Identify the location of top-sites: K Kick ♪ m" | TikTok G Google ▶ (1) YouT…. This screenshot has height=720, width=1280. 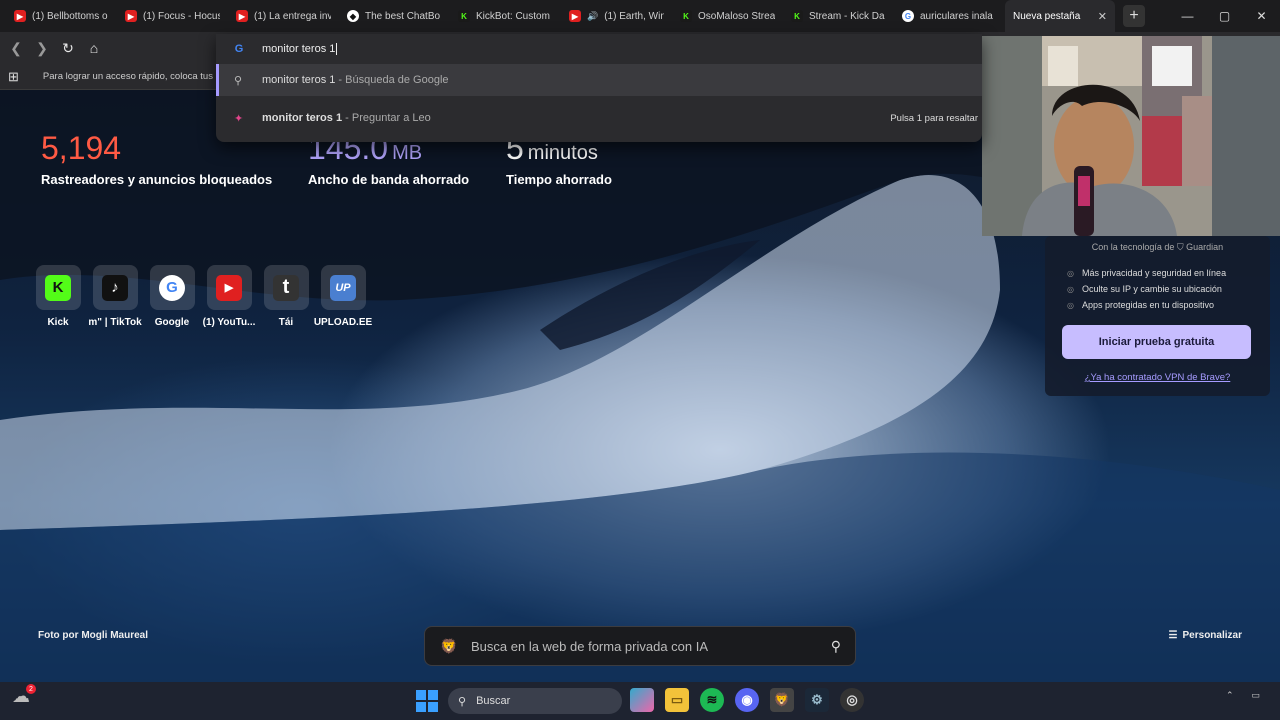
(203, 296).